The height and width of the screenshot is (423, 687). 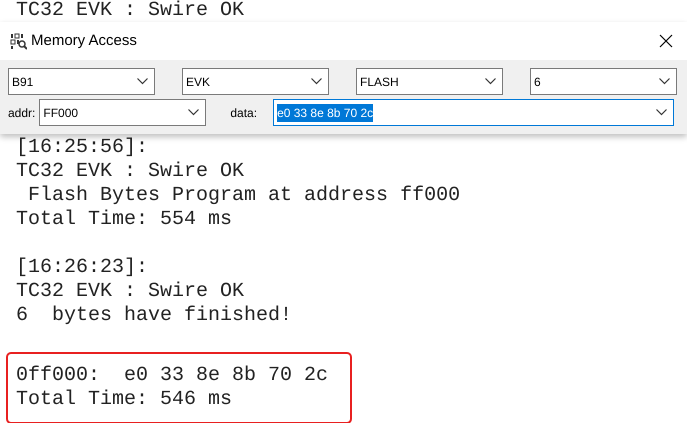 What do you see at coordinates (172, 376) in the screenshot?
I see `log-line: 0ff000: e0 33 8e 8b 70 2c` at bounding box center [172, 376].